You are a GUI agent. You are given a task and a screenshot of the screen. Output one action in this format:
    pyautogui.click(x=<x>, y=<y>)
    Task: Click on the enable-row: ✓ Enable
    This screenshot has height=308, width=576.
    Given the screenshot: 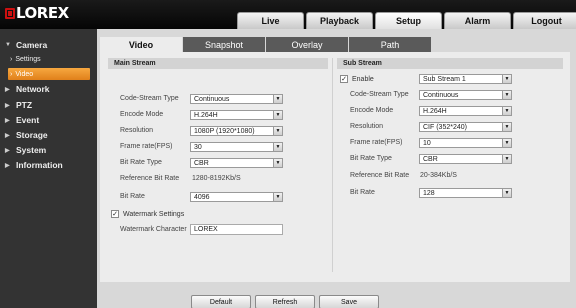 What is the action you would take?
    pyautogui.click(x=357, y=79)
    